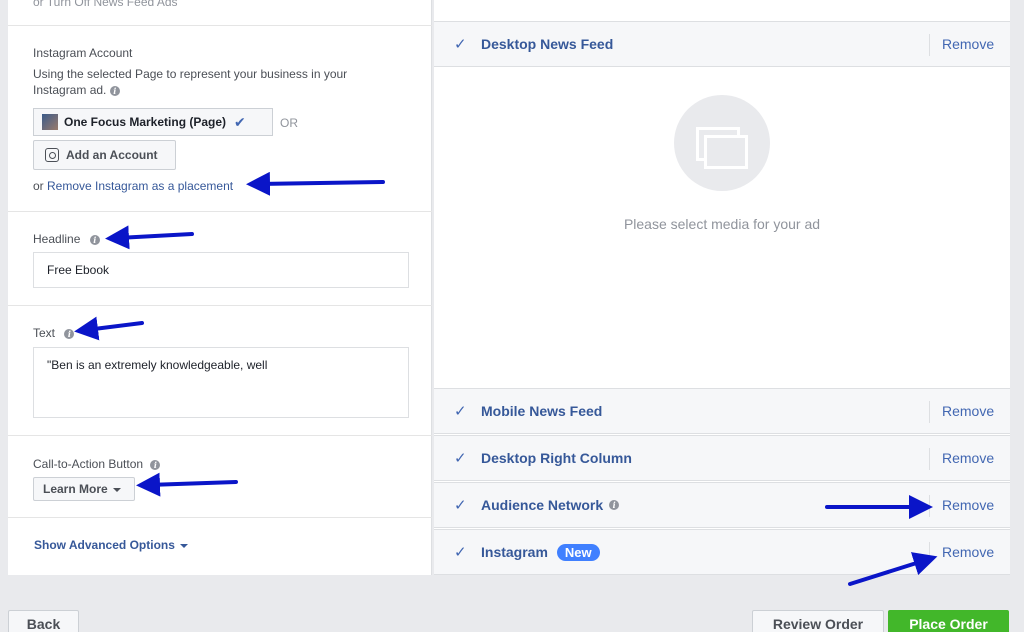  I want to click on check-icon: ✔, so click(240, 121).